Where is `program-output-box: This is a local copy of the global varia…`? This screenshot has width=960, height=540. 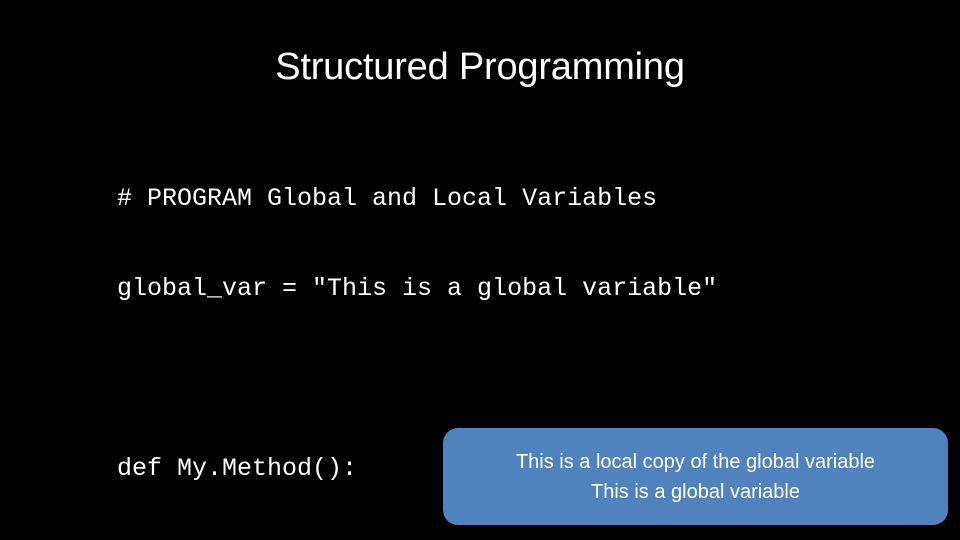
program-output-box: This is a local copy of the global varia… is located at coordinates (695, 476).